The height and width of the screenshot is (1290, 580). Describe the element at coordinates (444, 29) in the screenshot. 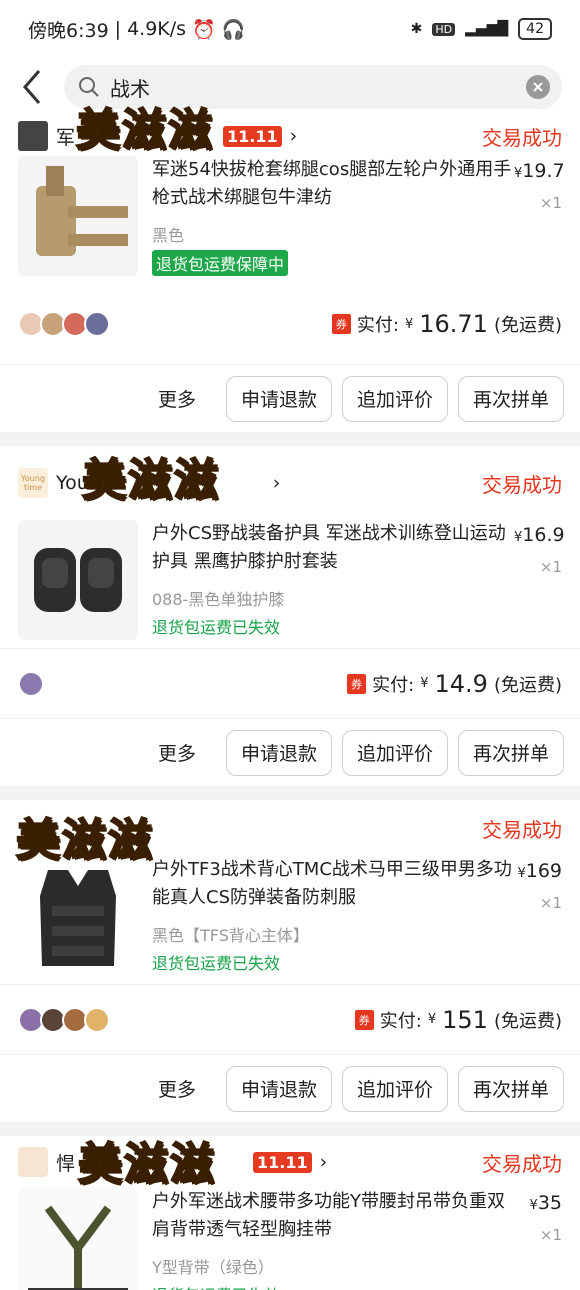

I see `hd-icon: HD` at that location.